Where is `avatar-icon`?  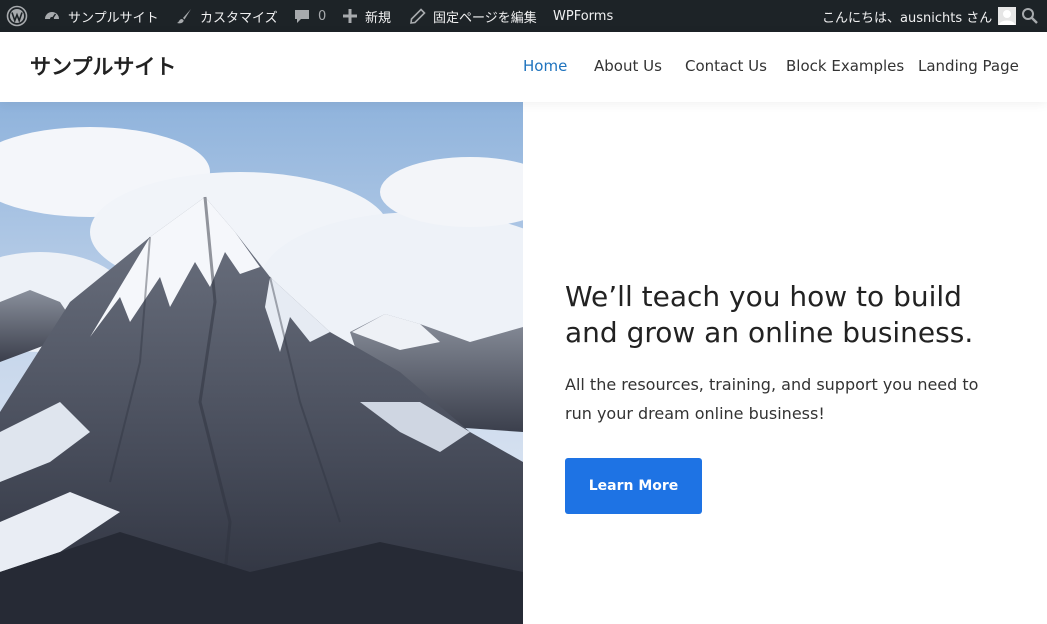
avatar-icon is located at coordinates (1007, 16).